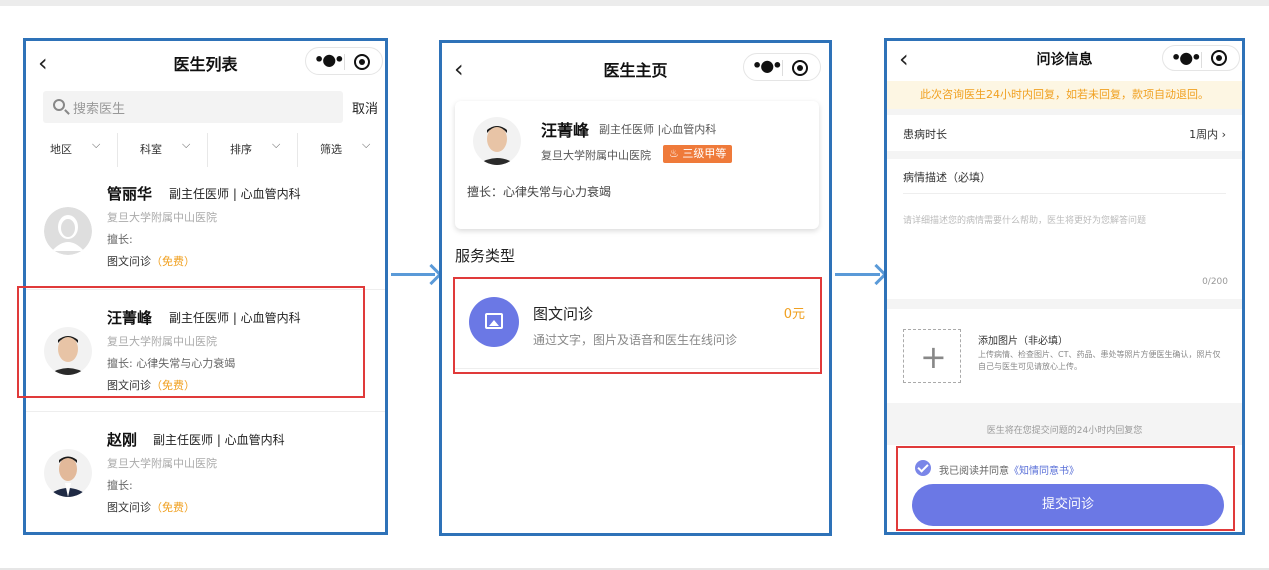 Image resolution: width=1269 pixels, height=570 pixels. What do you see at coordinates (193, 107) in the screenshot?
I see `search-input: 搜索医生` at bounding box center [193, 107].